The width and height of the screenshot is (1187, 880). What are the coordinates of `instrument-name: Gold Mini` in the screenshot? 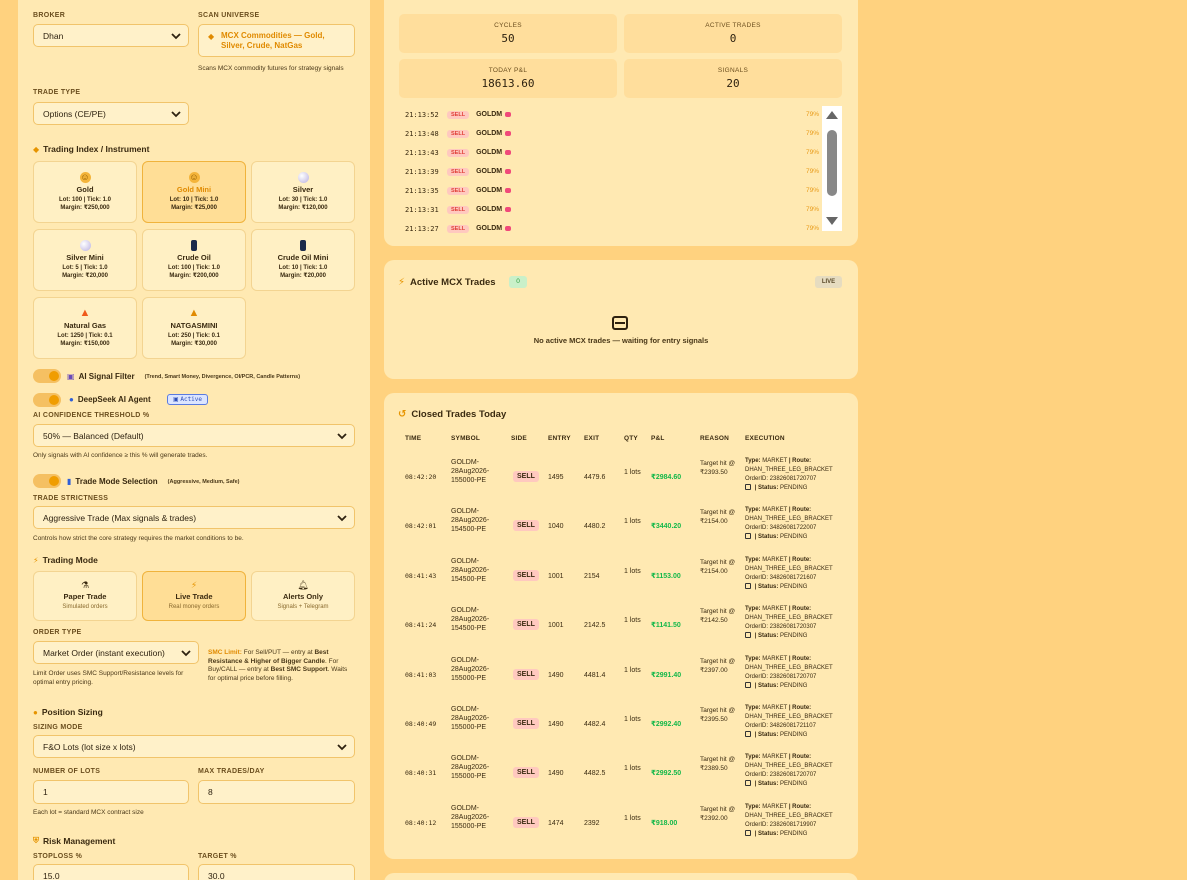 It's located at (194, 189).